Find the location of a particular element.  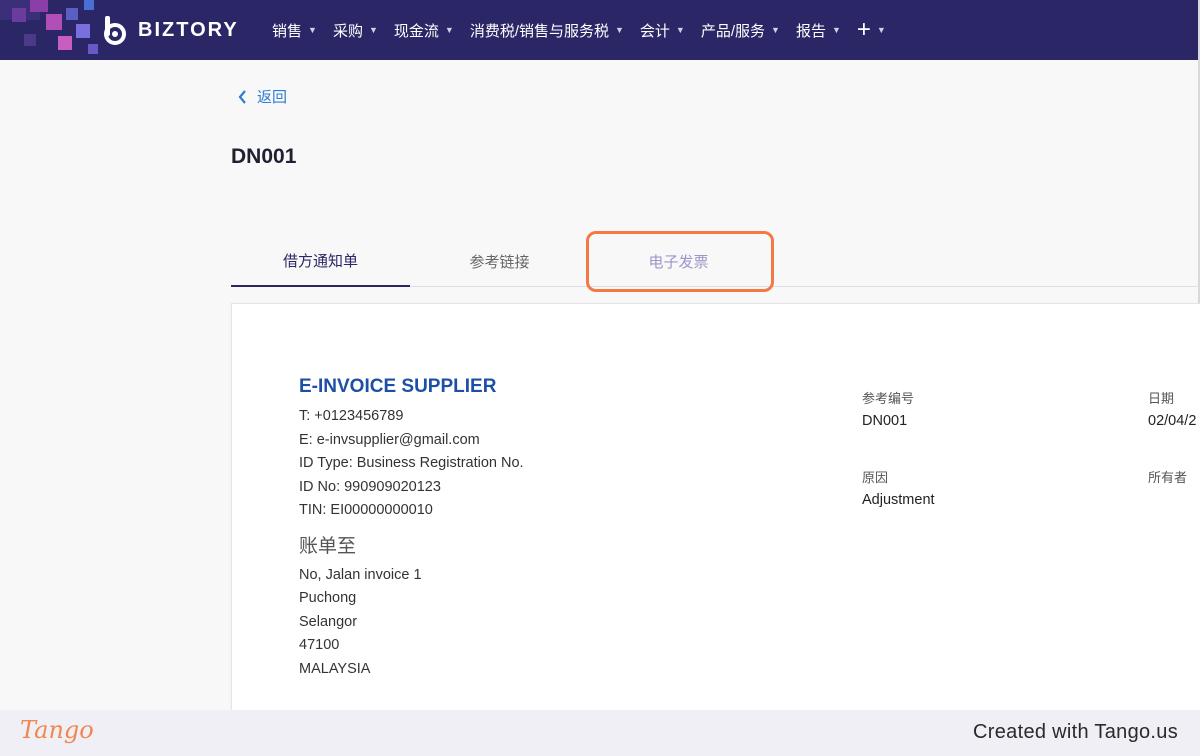

meta-date: 日期 02/04/2 is located at coordinates (1172, 408).